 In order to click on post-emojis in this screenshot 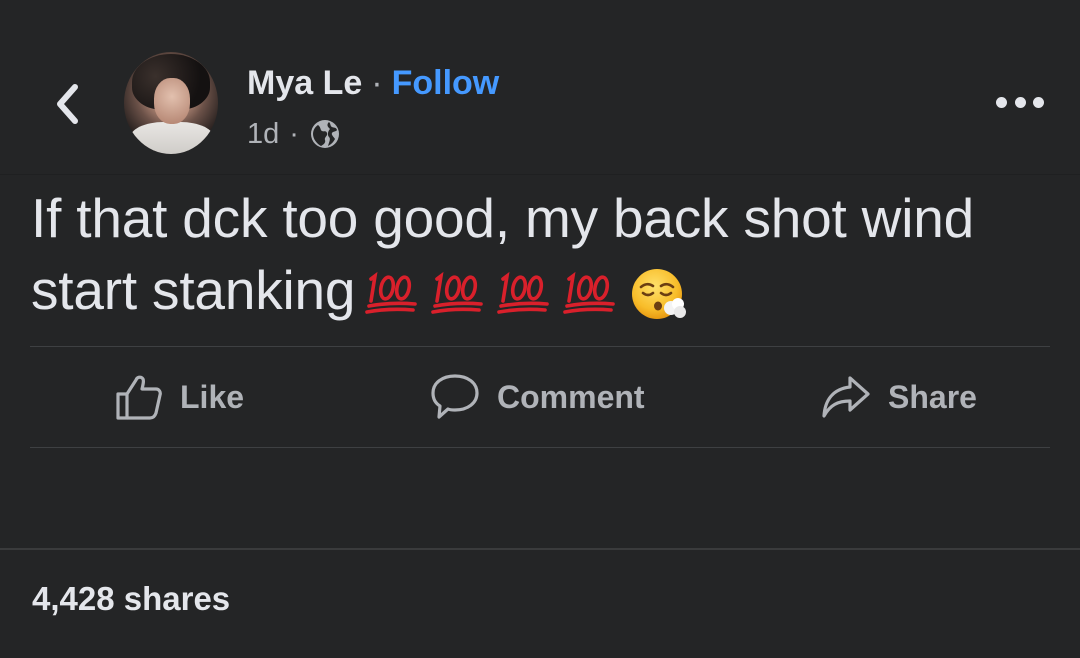, I will do `click(526, 294)`.